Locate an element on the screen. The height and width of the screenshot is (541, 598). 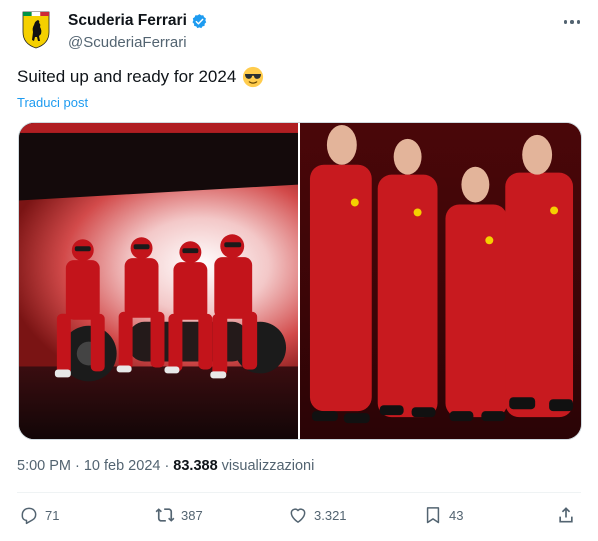
tweet-text: Suited up and ready for 2024 is located at coordinates (140, 77).